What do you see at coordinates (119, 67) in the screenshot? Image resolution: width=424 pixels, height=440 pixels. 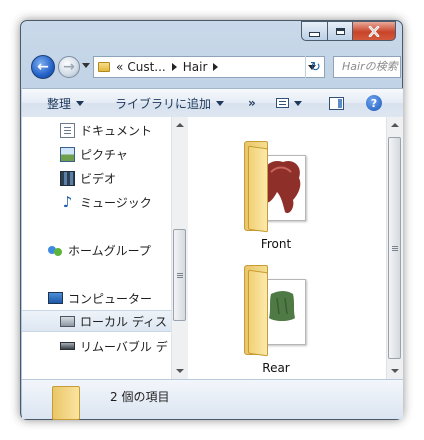 I see `address-overflow: «` at bounding box center [119, 67].